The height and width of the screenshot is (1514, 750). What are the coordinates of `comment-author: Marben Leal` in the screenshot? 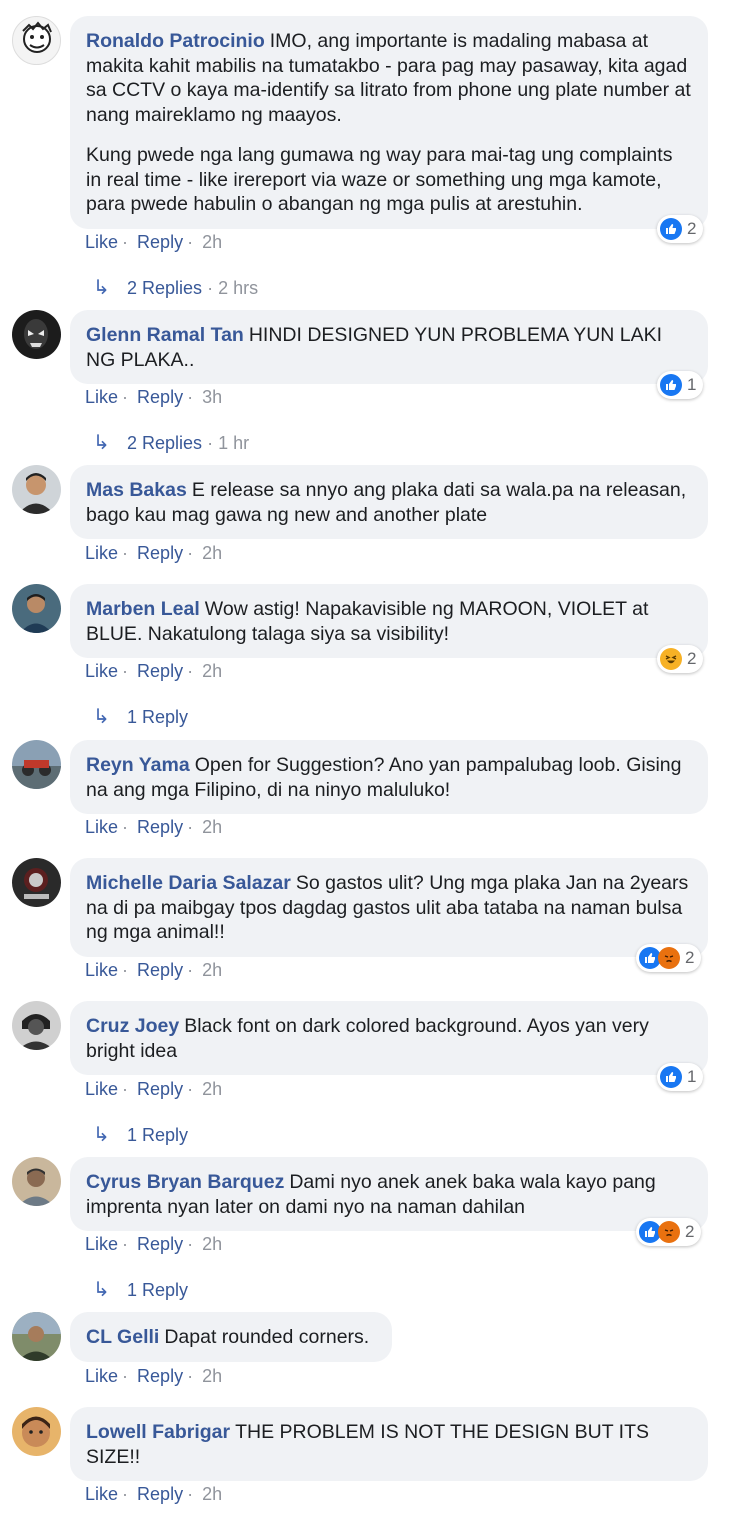 It's located at (143, 609).